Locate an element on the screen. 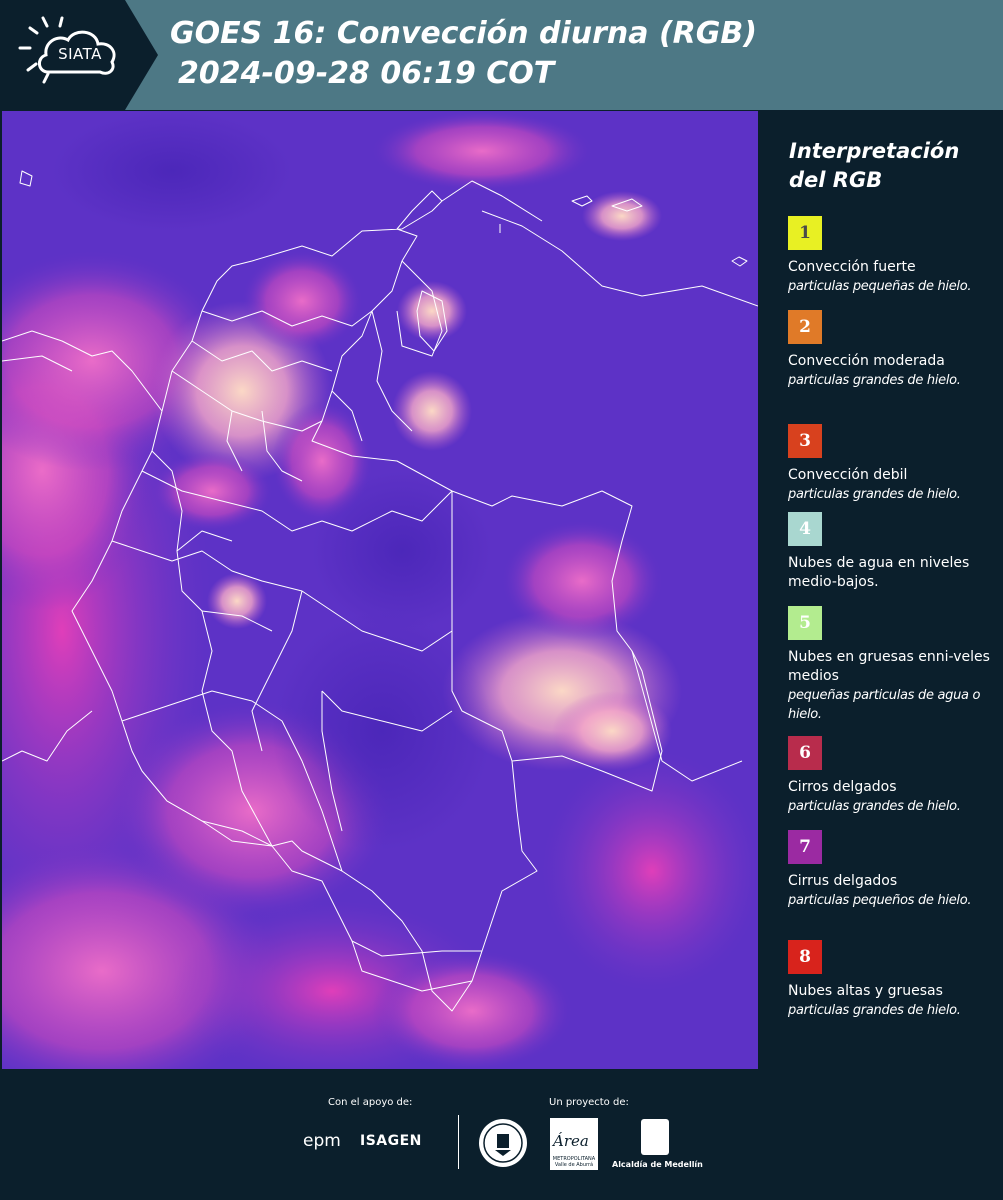 The height and width of the screenshot is (1200, 1003). legend-swatch: 1 is located at coordinates (805, 233).